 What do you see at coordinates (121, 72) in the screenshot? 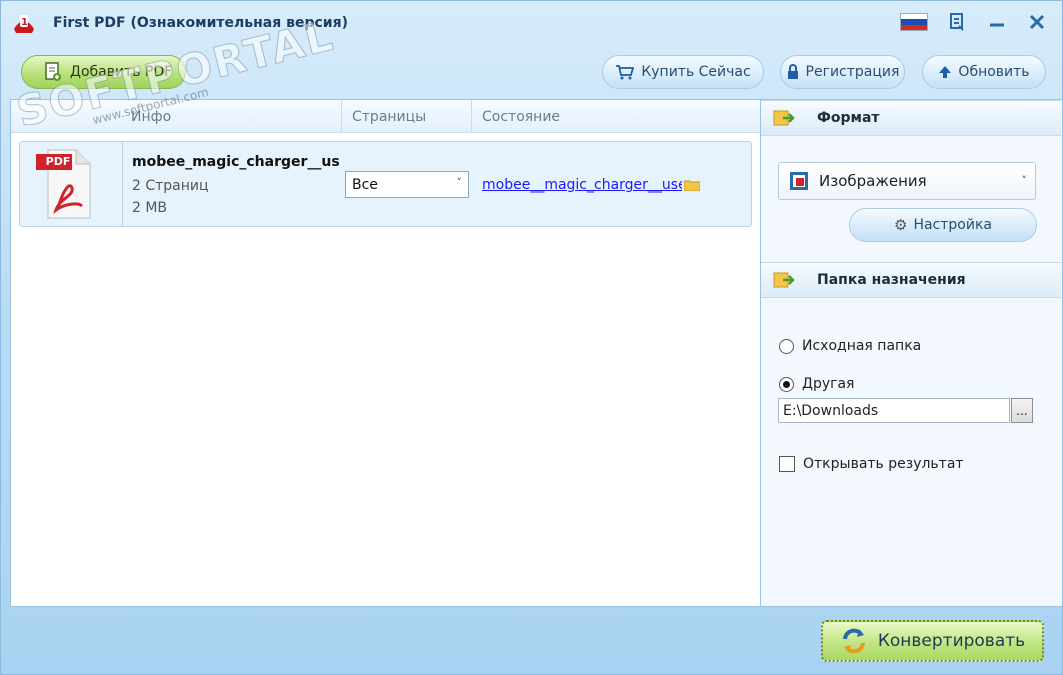
I see `add-pdf-label: Добавить PDF` at bounding box center [121, 72].